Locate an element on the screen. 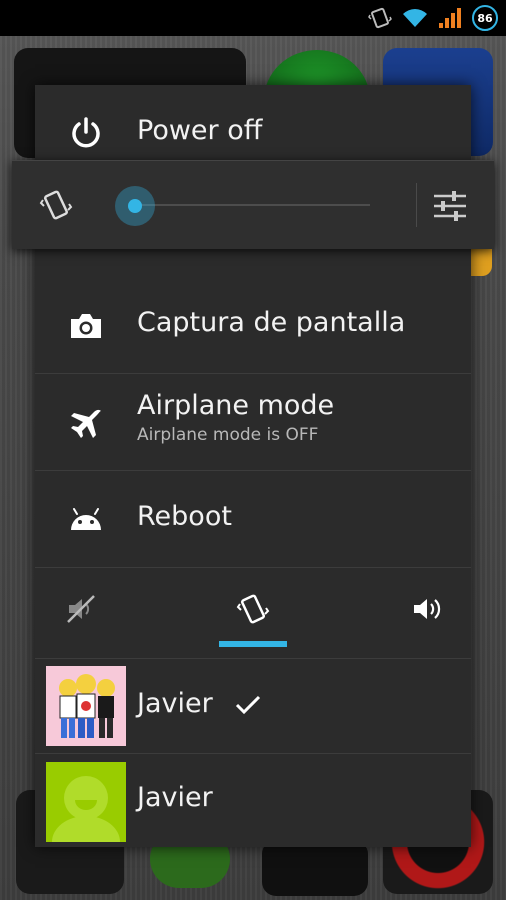  silent-mode-button is located at coordinates (81, 611).